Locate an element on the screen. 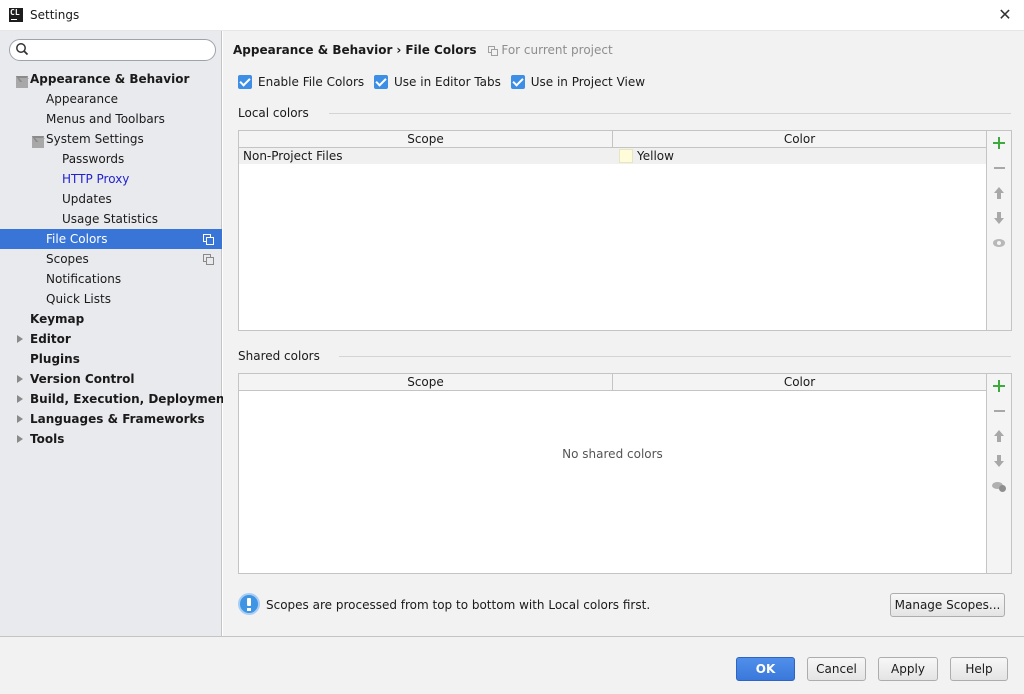 The height and width of the screenshot is (694, 1024). table-row: Non-Project Files Yellow is located at coordinates (612, 156).